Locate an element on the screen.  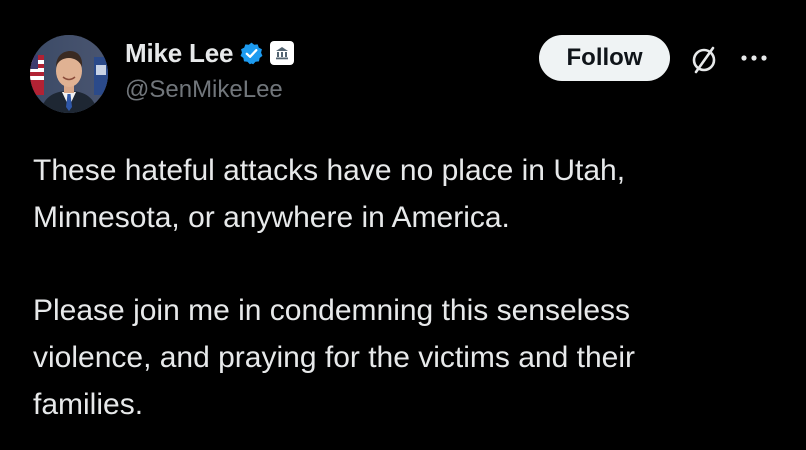
follow-button: Follow is located at coordinates (604, 58).